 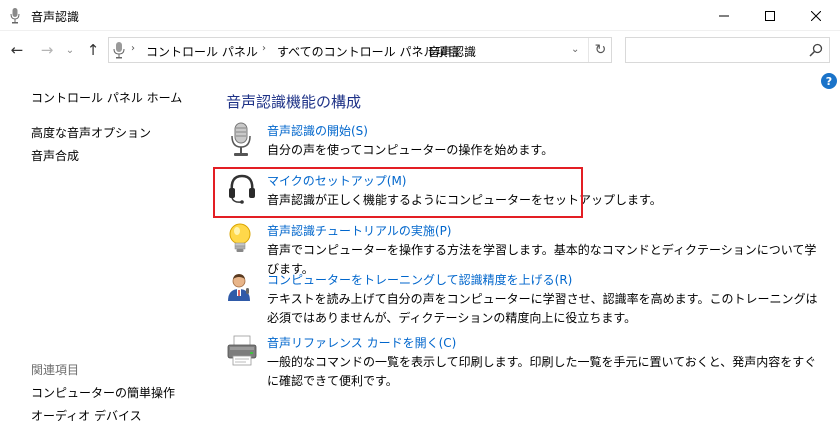 What do you see at coordinates (361, 342) in the screenshot?
I see `open-reference-card-link: 音声リファレンス カードを開く(C)` at bounding box center [361, 342].